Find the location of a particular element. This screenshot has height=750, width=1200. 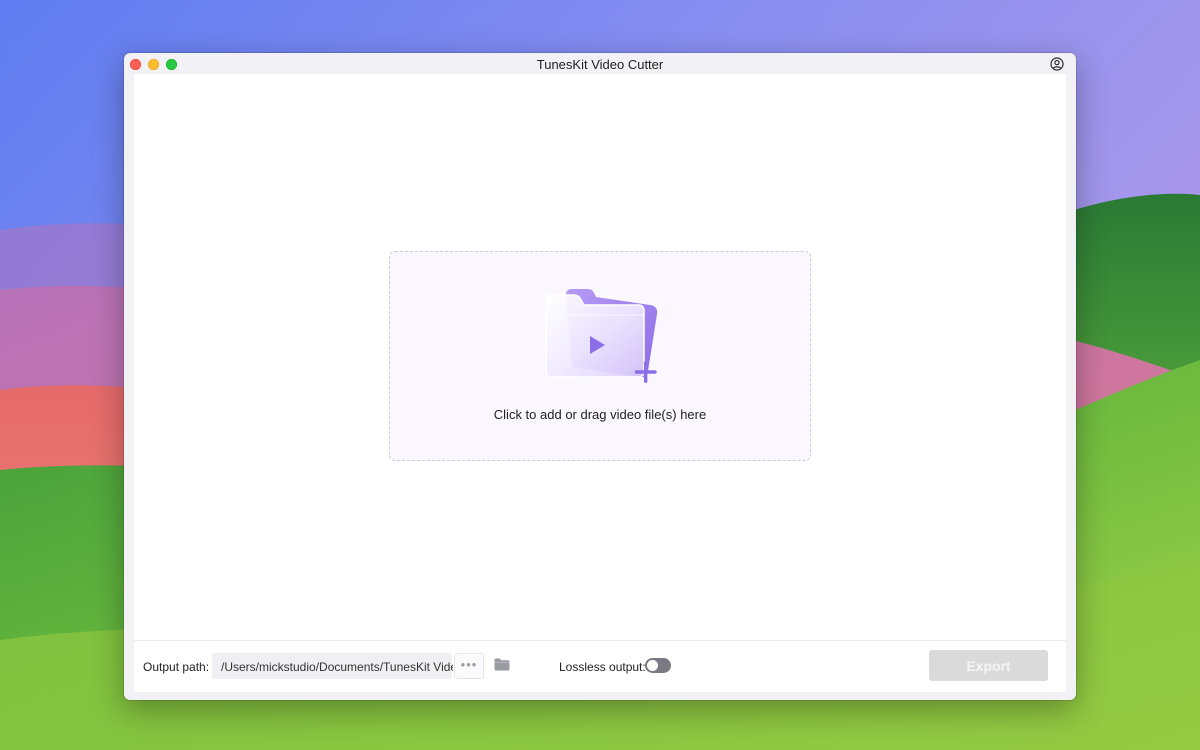

title-bar: TunesKit Video Cutter is located at coordinates (600, 63).